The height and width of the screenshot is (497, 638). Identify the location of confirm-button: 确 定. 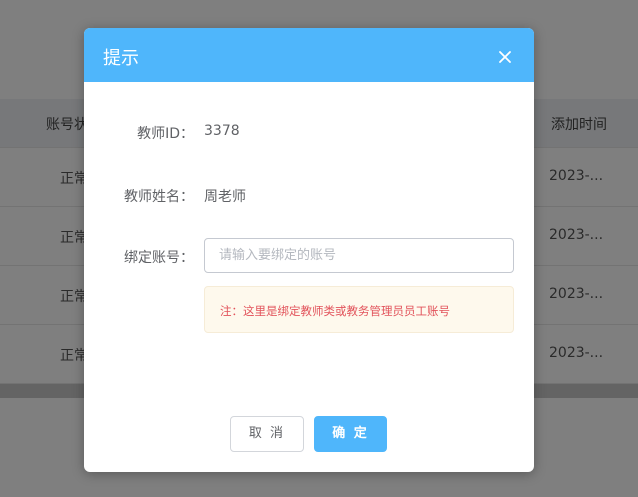
(350, 434).